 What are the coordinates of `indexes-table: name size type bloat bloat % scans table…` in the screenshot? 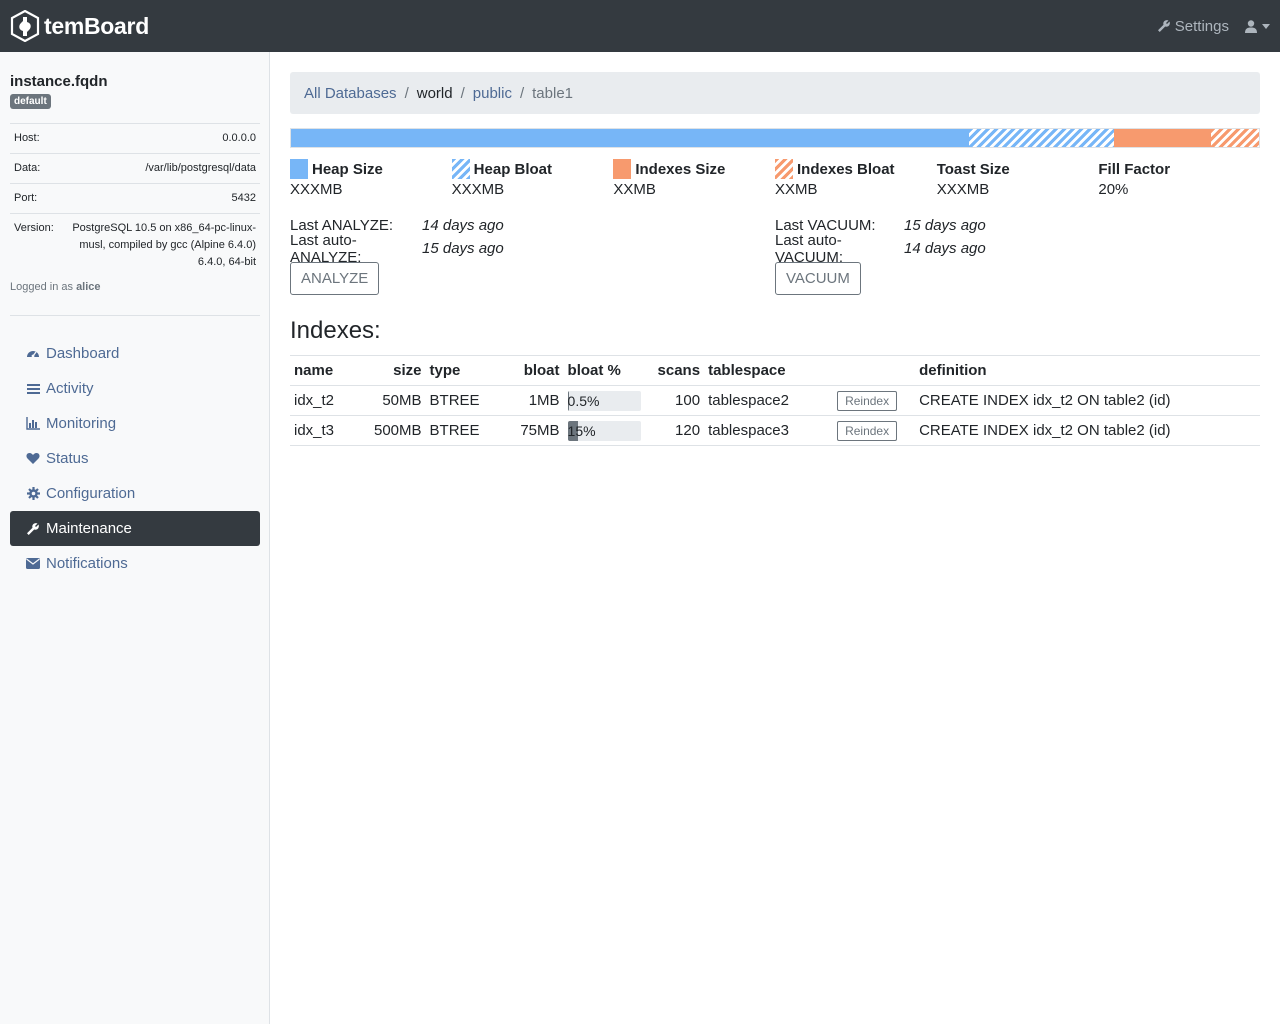 It's located at (775, 400).